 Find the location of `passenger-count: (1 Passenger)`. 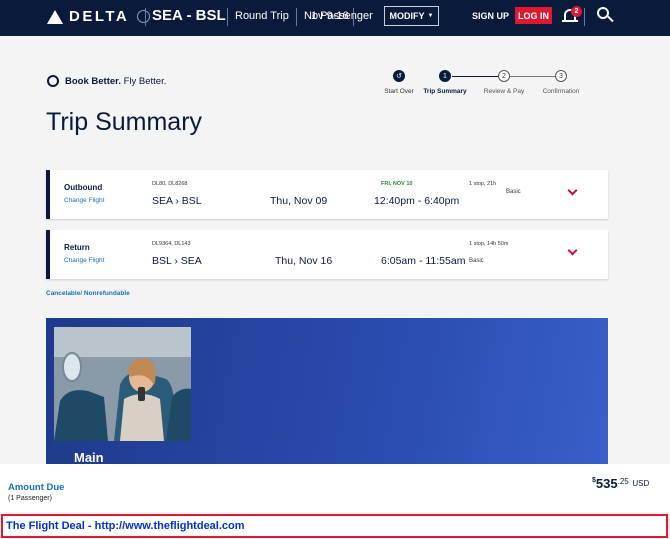

passenger-count: (1 Passenger) is located at coordinates (30, 498).